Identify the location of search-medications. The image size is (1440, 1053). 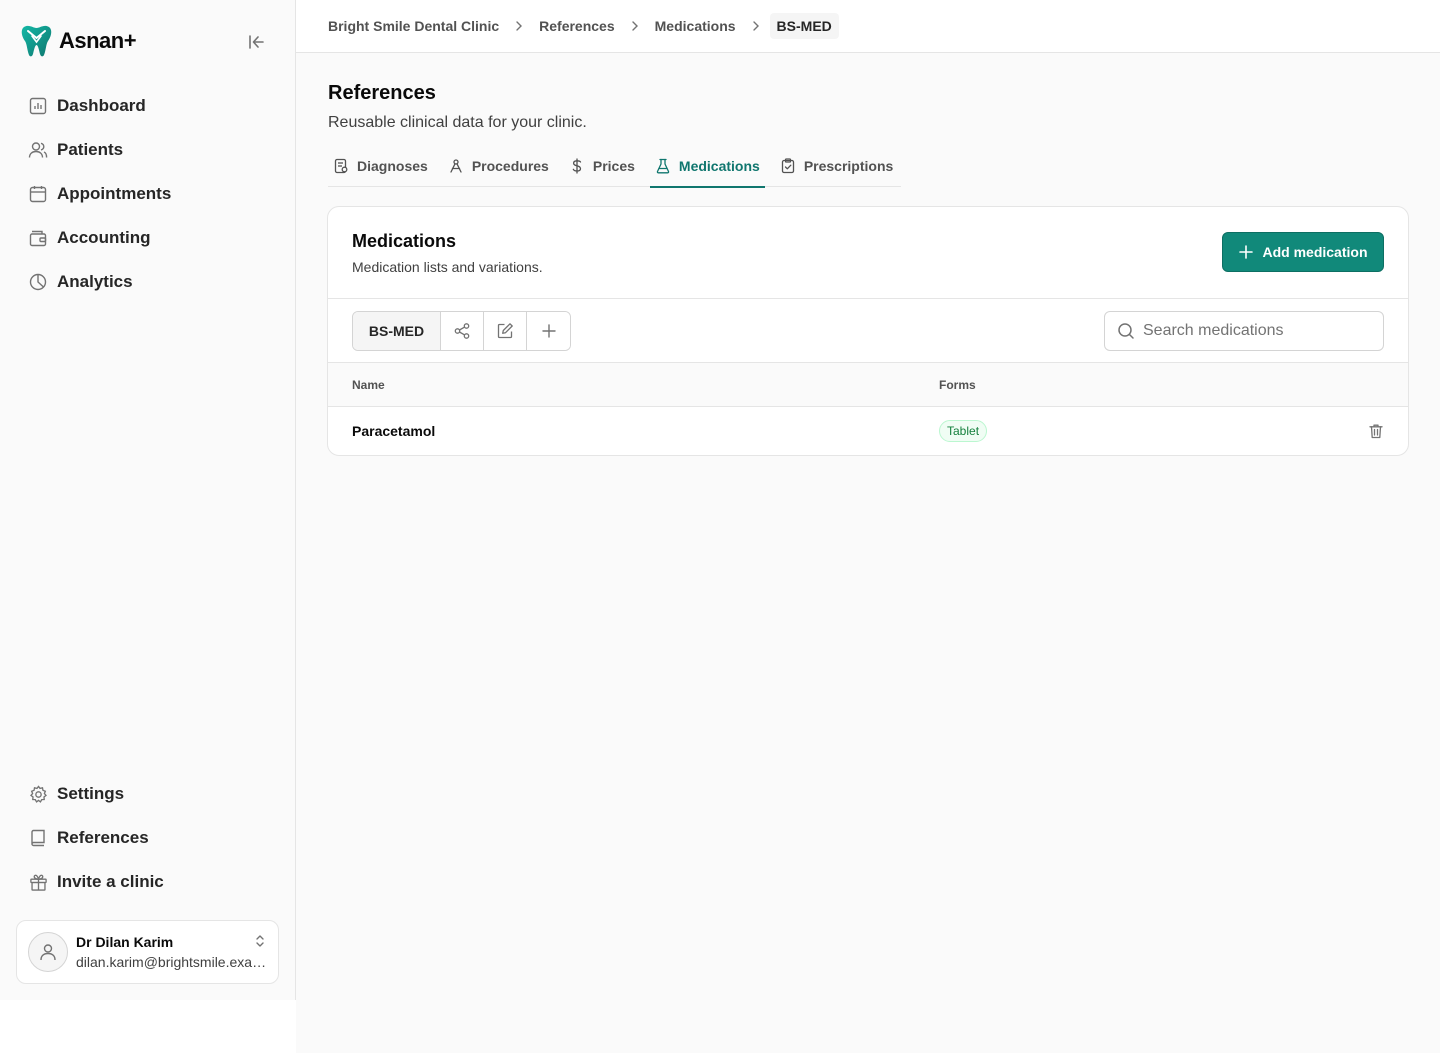
(1244, 331).